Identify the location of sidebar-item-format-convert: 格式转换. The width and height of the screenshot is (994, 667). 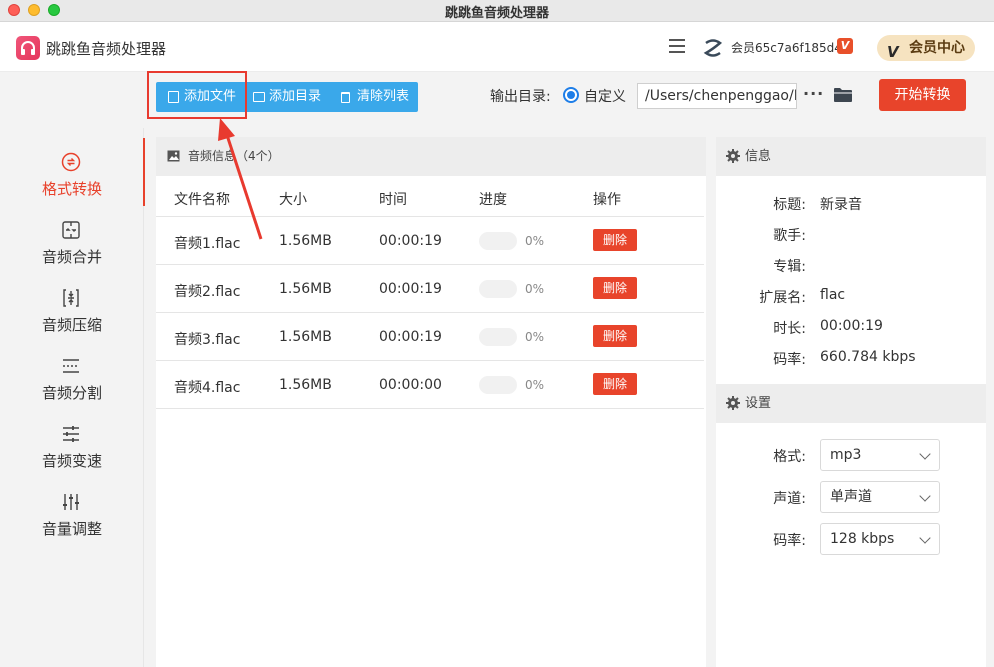
(72, 172).